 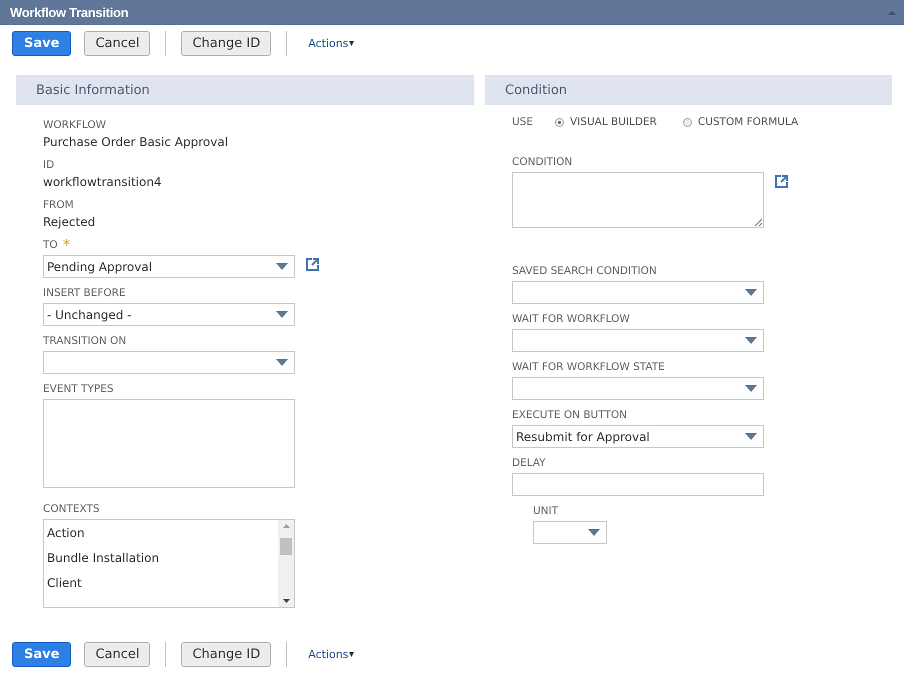 What do you see at coordinates (66, 538) in the screenshot?
I see `list-option: Action` at bounding box center [66, 538].